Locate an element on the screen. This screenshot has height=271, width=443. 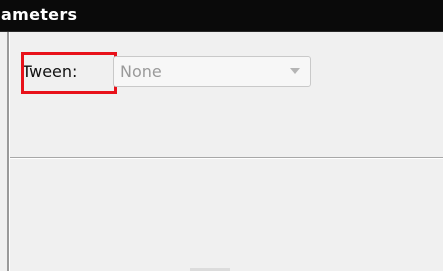
window-title: ameters is located at coordinates (39, 14).